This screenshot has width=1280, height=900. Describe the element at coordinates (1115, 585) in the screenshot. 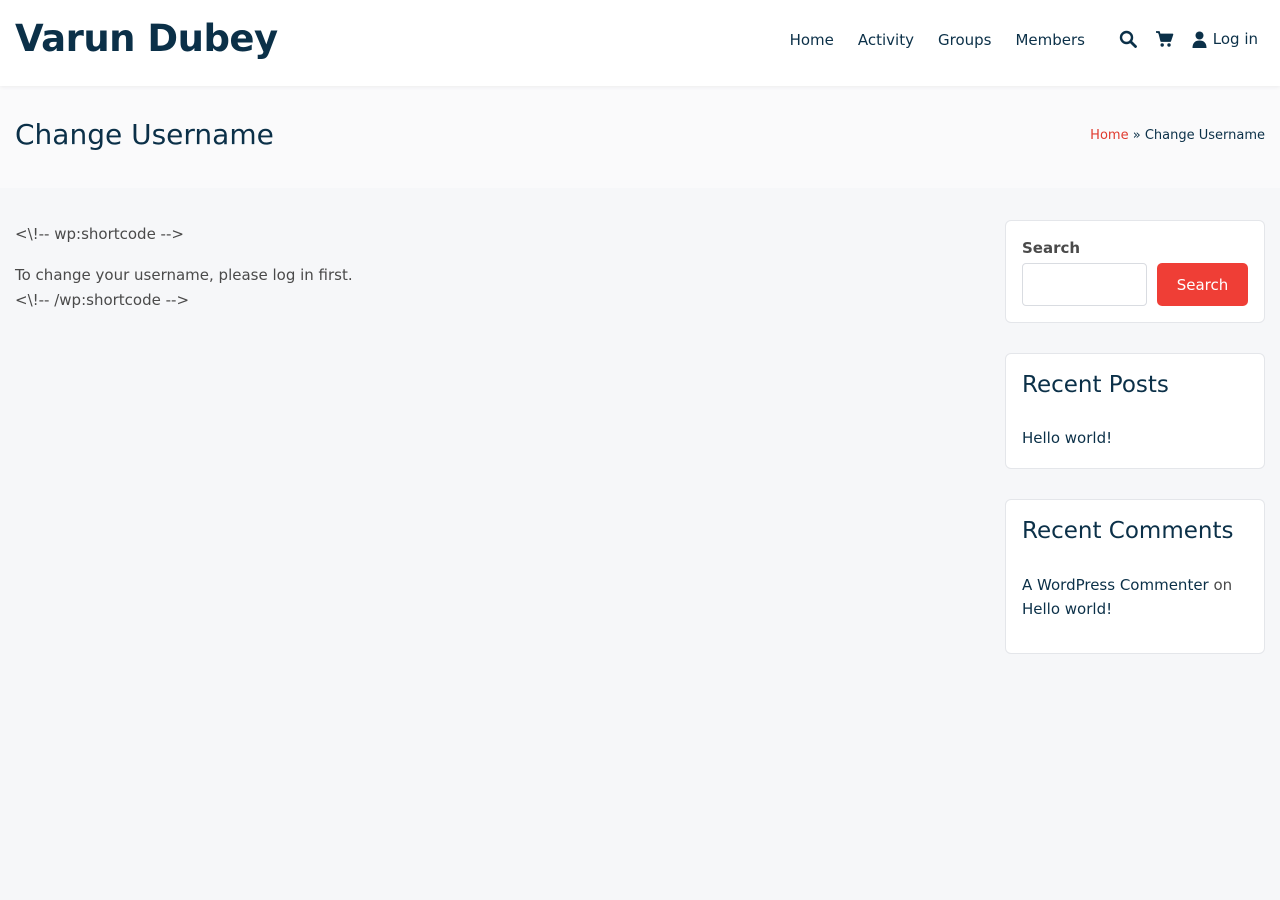

I see `comment-author-link: A WordPress Commenter` at that location.